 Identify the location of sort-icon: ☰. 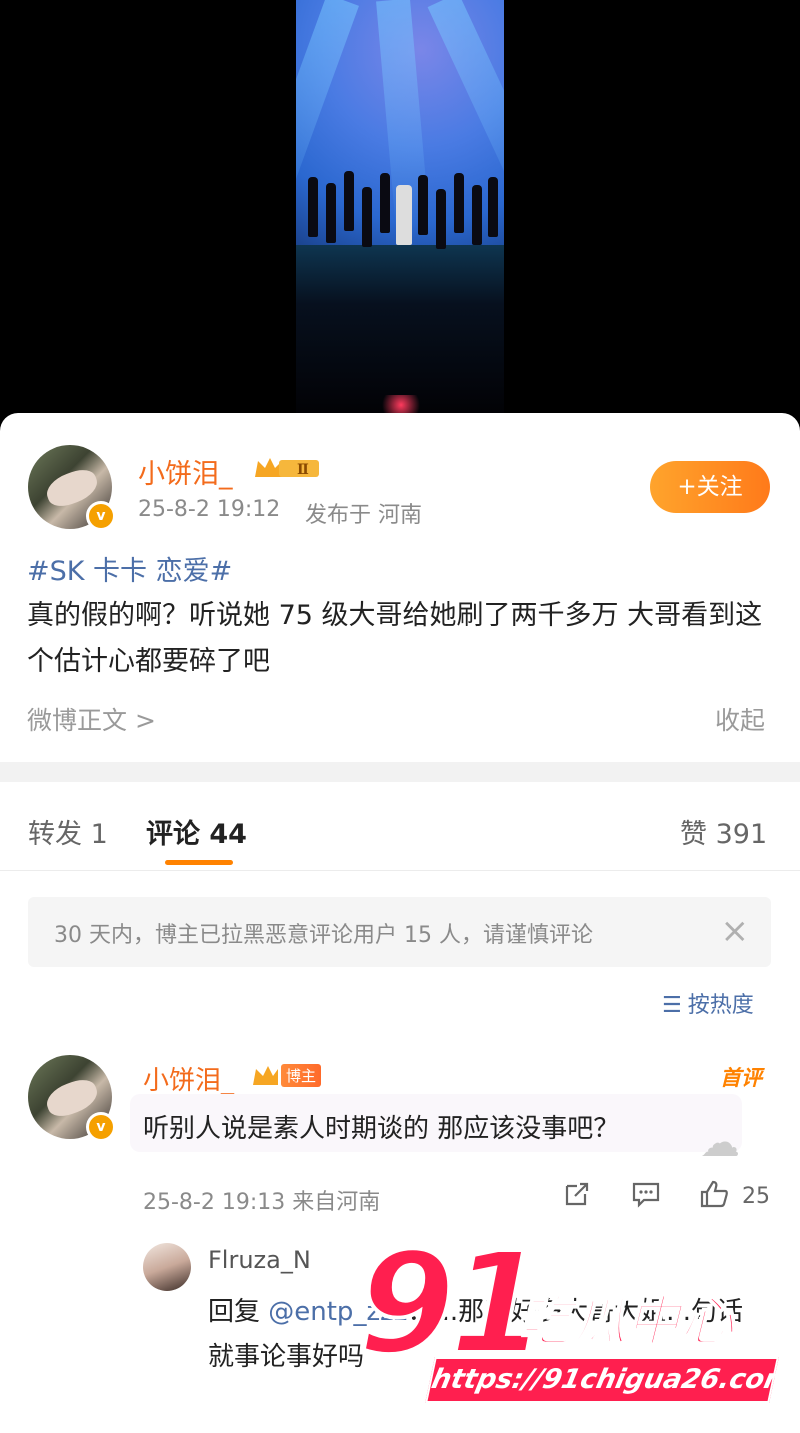
(672, 1005).